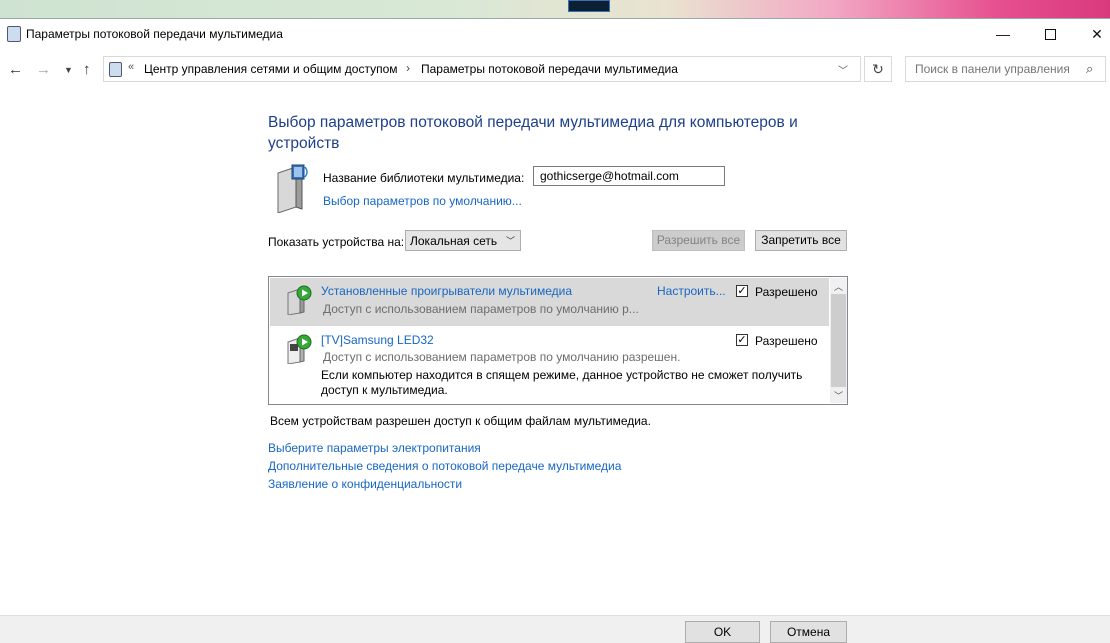 This screenshot has height=643, width=1110. Describe the element at coordinates (838, 286) in the screenshot. I see `scroll-up-icon: ︿` at that location.